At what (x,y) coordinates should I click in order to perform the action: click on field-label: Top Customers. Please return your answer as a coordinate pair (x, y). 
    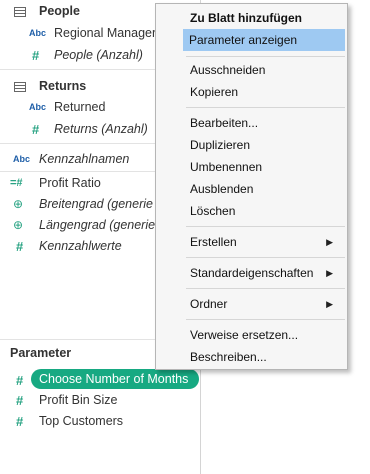
    Looking at the image, I should click on (81, 421).